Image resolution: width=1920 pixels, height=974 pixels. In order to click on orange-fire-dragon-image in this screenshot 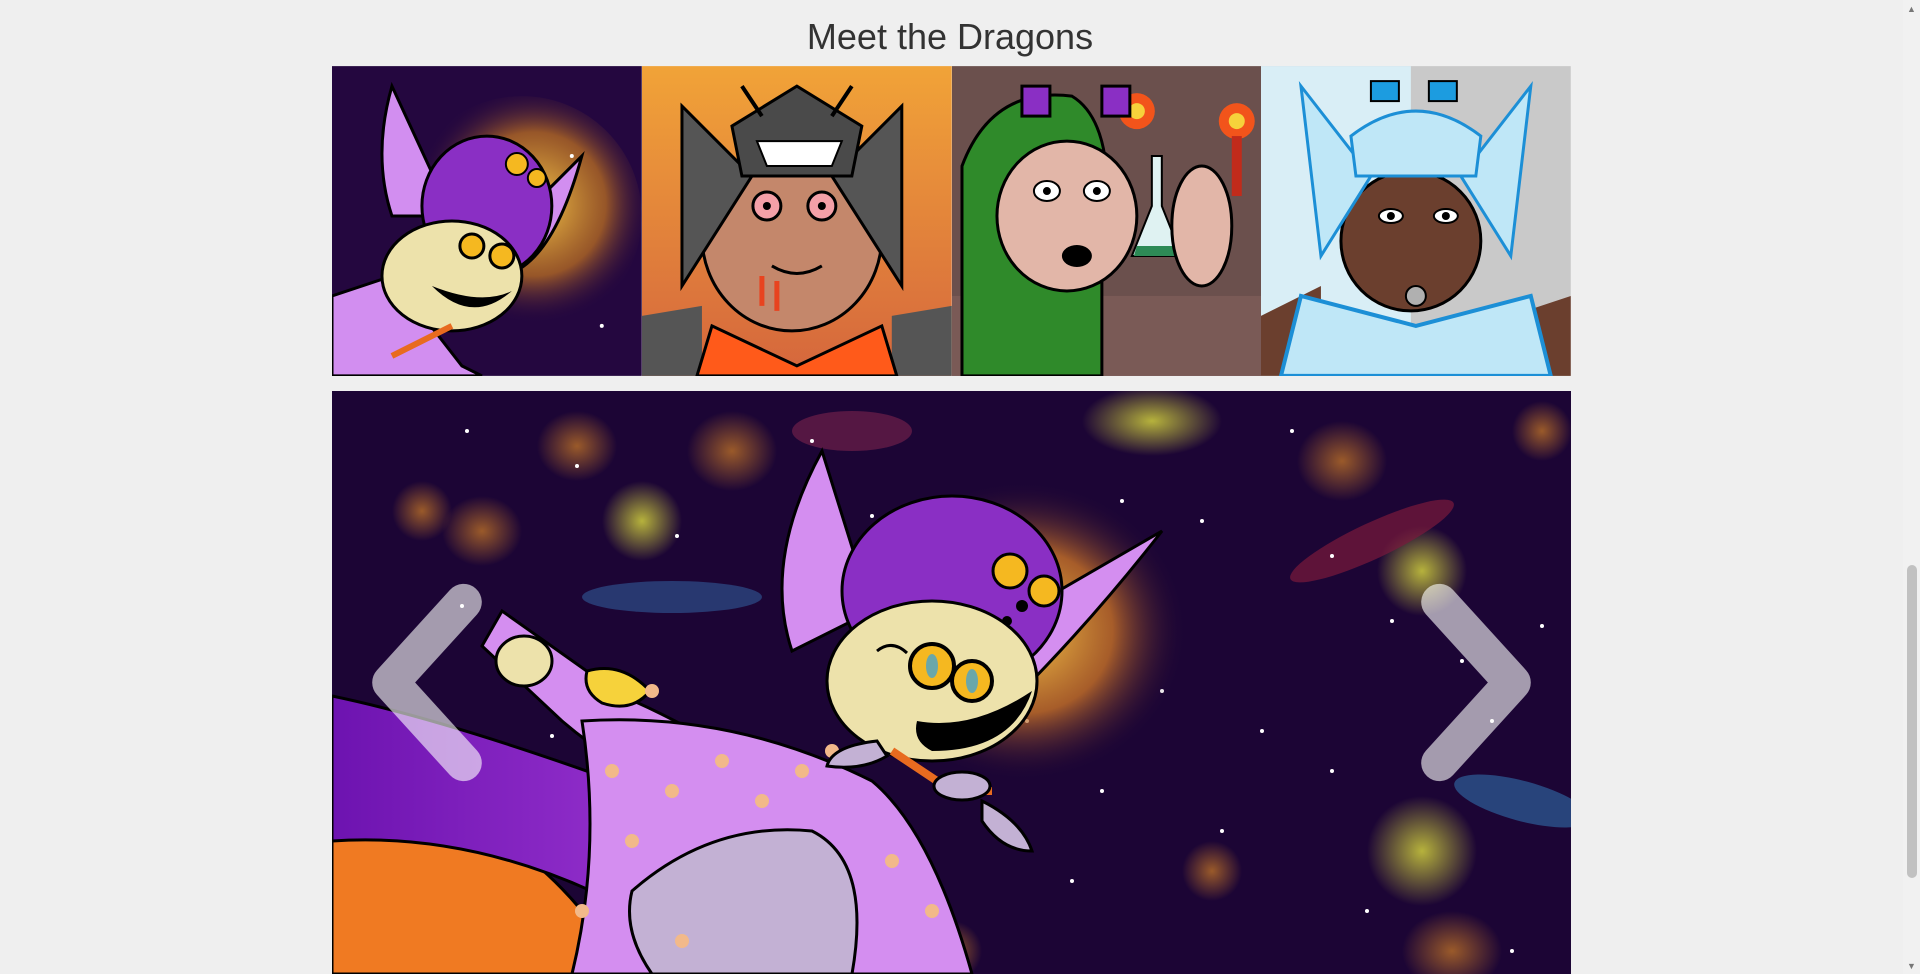, I will do `click(796, 221)`.